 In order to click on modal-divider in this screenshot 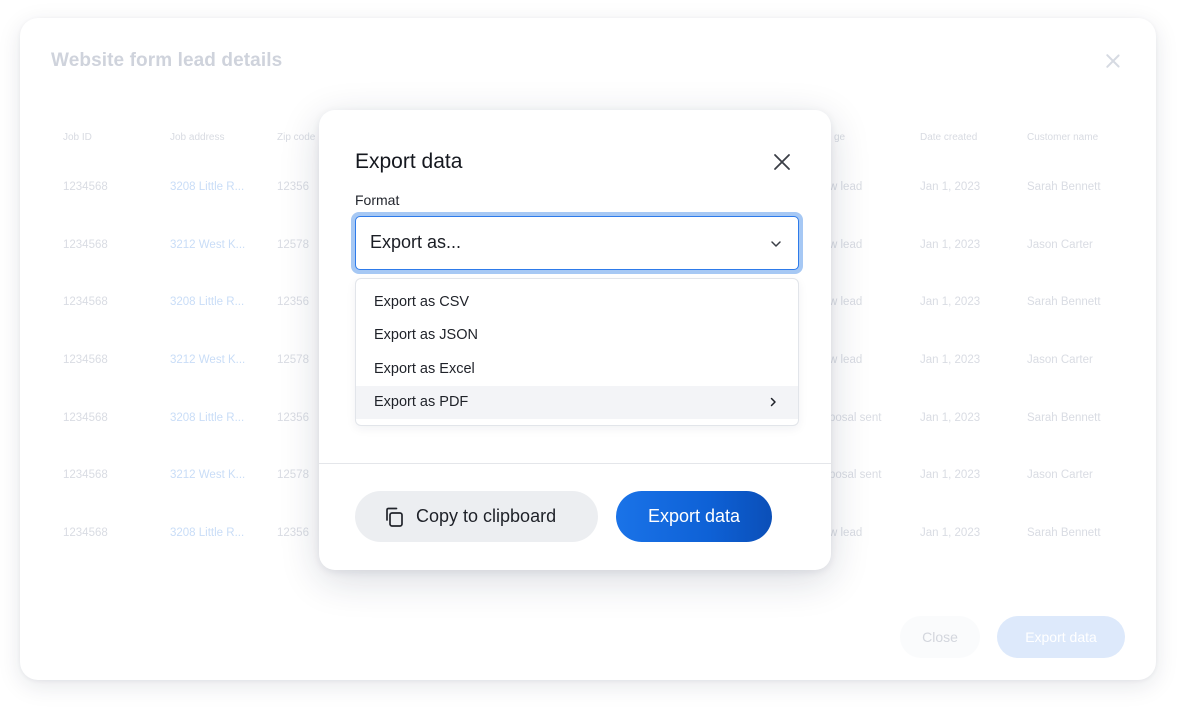, I will do `click(575, 463)`.